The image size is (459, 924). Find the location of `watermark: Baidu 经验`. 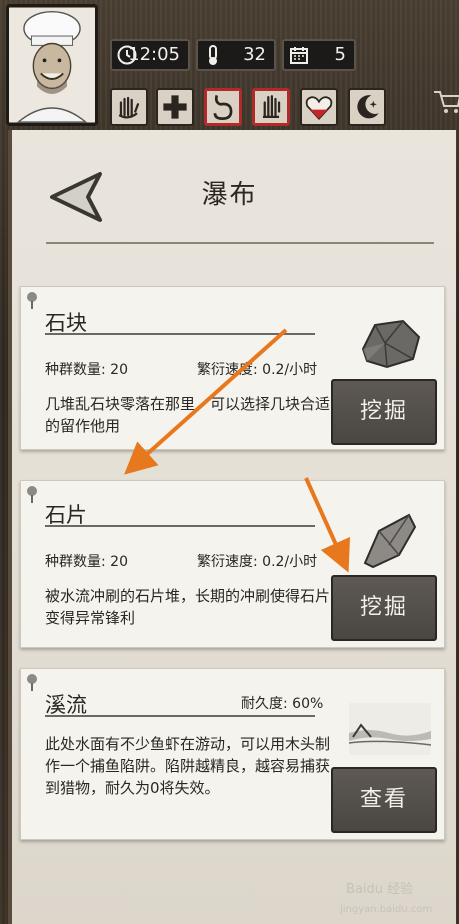

watermark: Baidu 经验 is located at coordinates (380, 889).